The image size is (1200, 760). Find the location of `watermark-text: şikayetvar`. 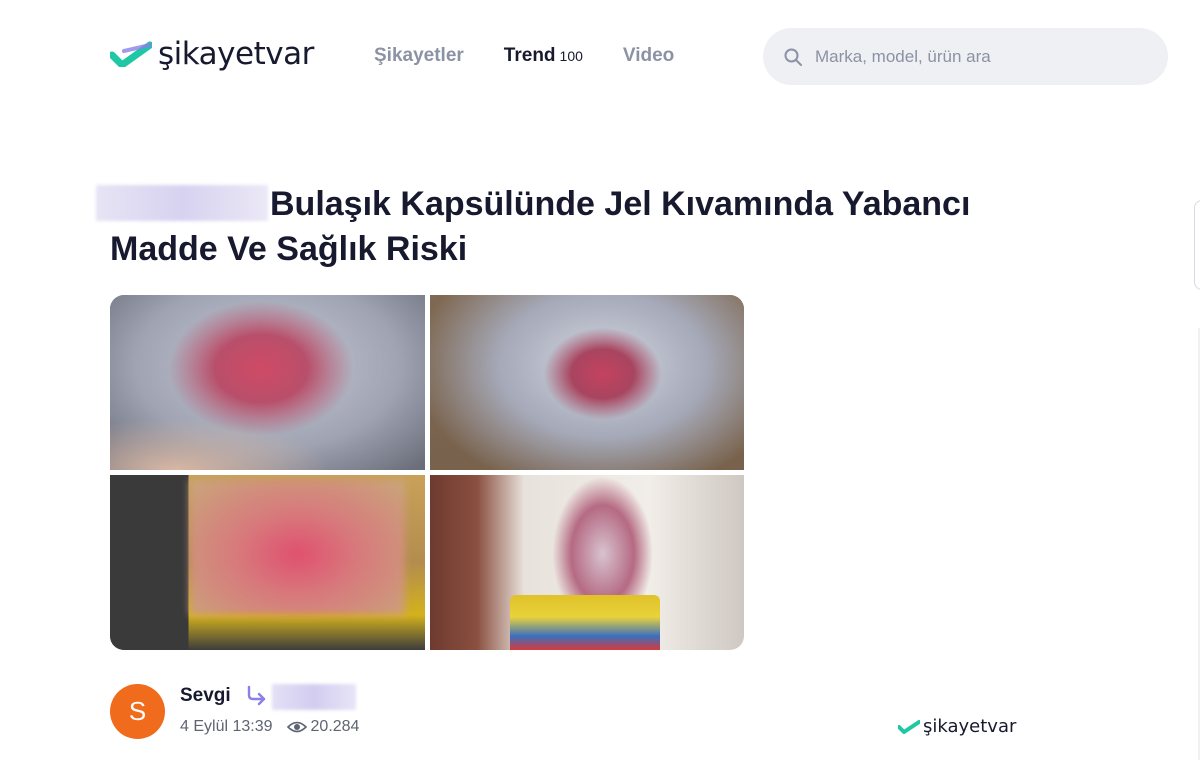

watermark-text: şikayetvar is located at coordinates (970, 726).